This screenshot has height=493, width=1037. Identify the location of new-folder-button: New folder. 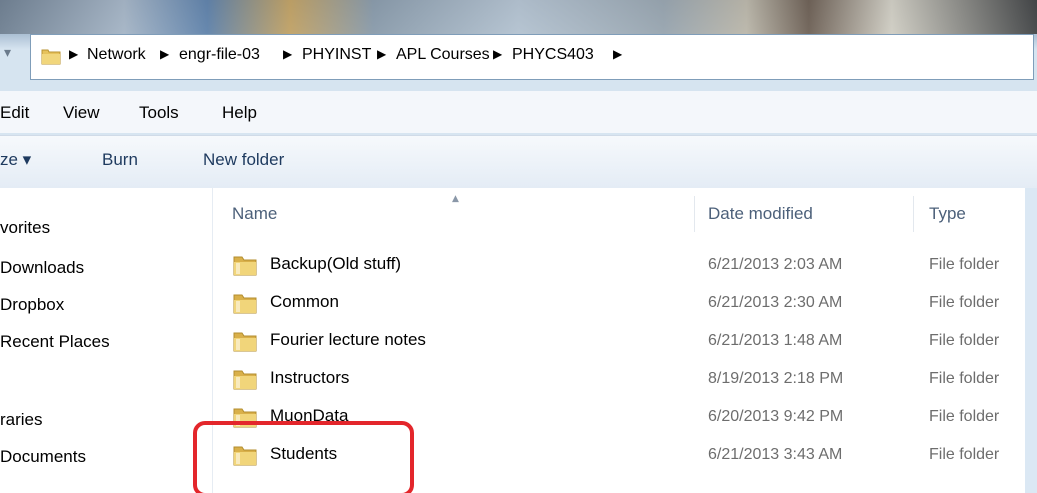
(243, 160).